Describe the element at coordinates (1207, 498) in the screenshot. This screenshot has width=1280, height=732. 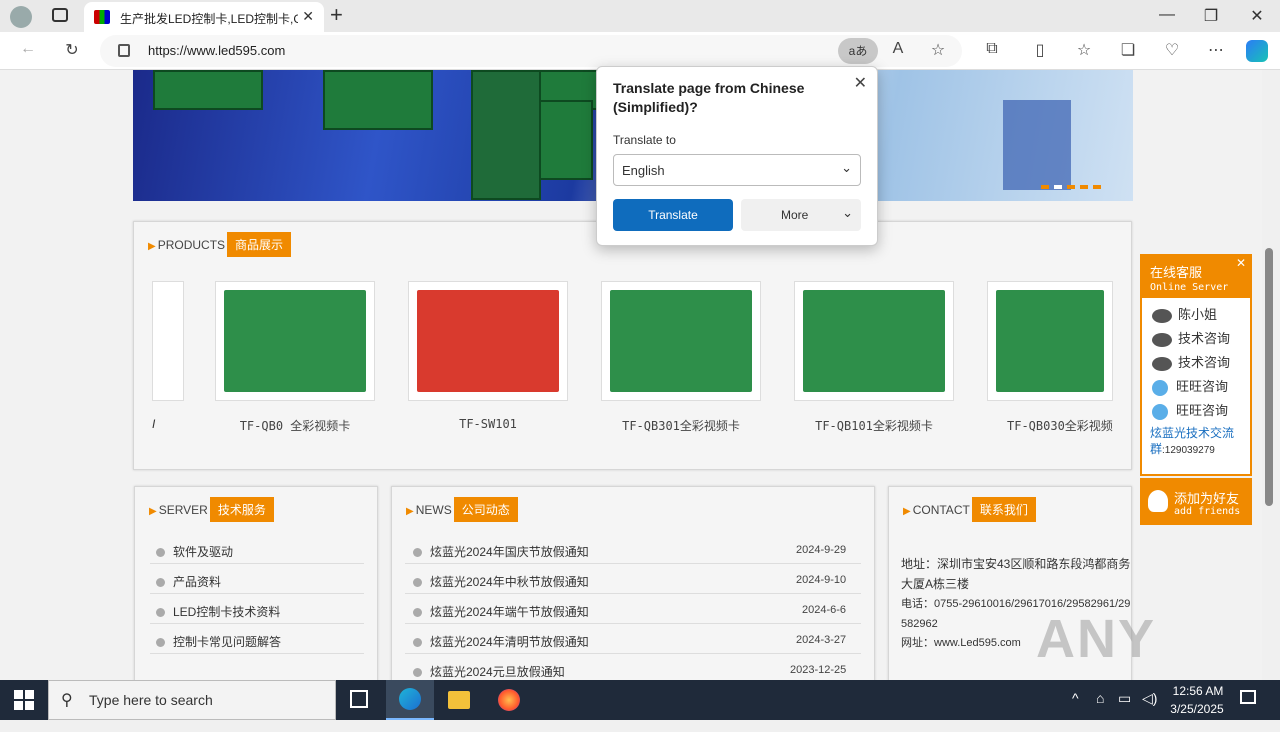
I see `add-friend-label: 添加为好友` at that location.